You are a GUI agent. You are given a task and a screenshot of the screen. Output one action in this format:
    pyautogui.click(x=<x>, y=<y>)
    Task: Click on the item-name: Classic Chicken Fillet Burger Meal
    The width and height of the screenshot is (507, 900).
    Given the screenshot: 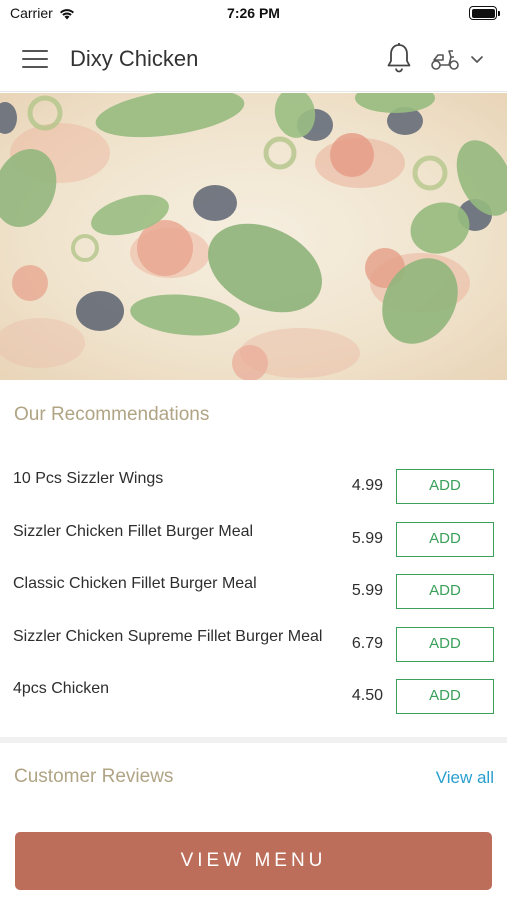 What is the action you would take?
    pyautogui.click(x=135, y=583)
    